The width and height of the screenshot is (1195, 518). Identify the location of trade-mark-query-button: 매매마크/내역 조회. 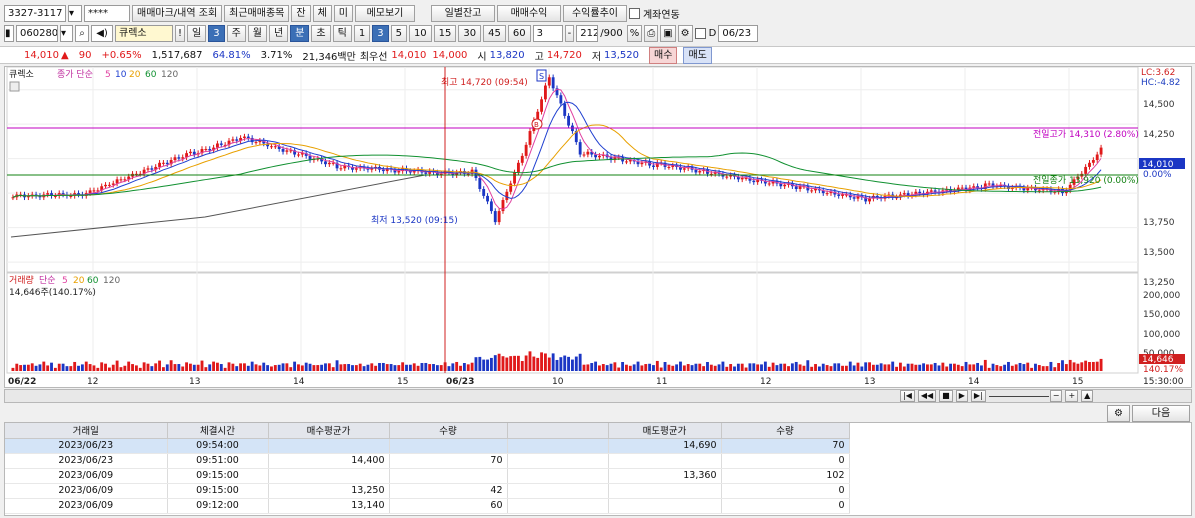
(177, 13).